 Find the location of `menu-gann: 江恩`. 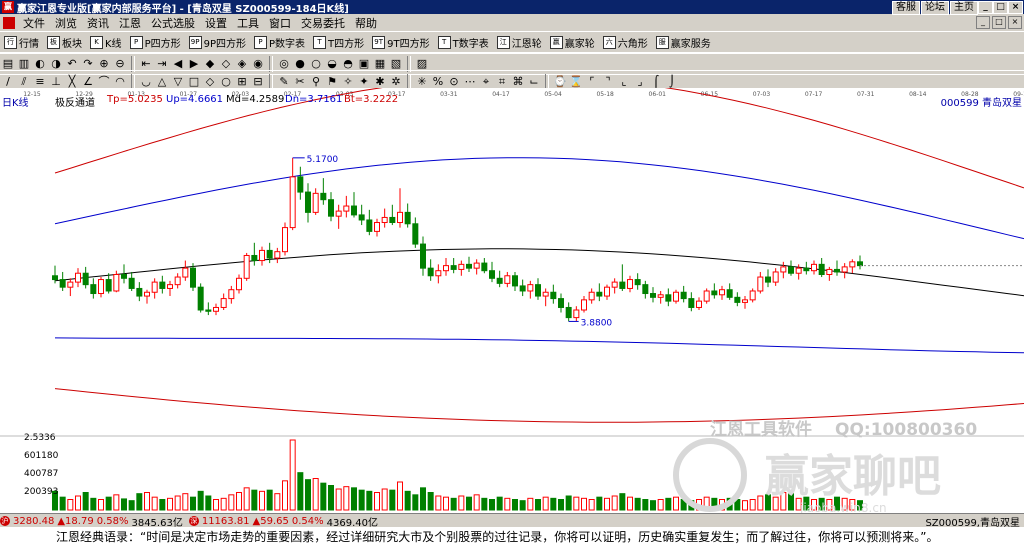

menu-gann: 江恩 is located at coordinates (130, 23).